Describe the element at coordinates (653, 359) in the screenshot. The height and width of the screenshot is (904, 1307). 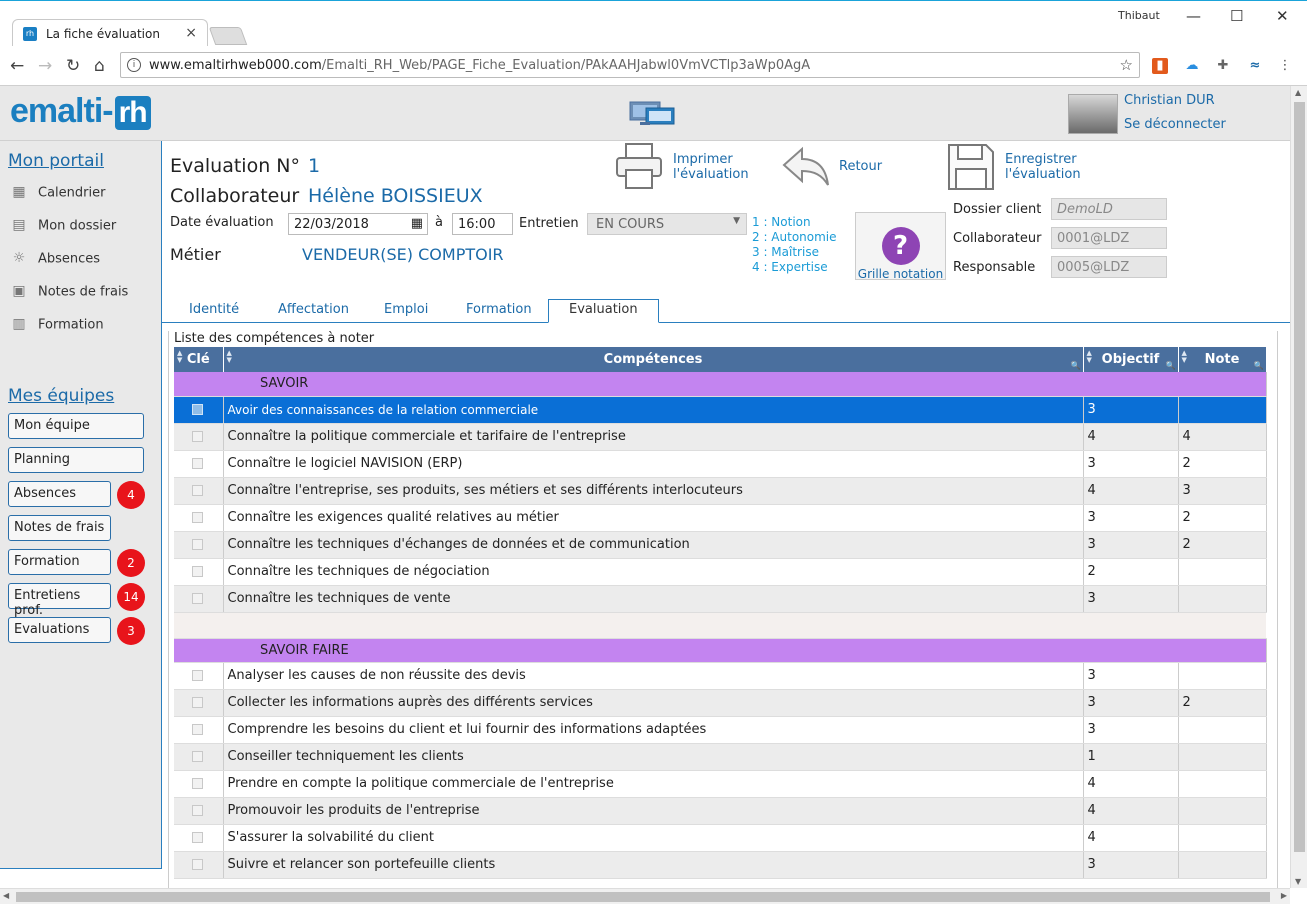
I see `column-skill: ▲ ▼ Compétences 🔍` at that location.